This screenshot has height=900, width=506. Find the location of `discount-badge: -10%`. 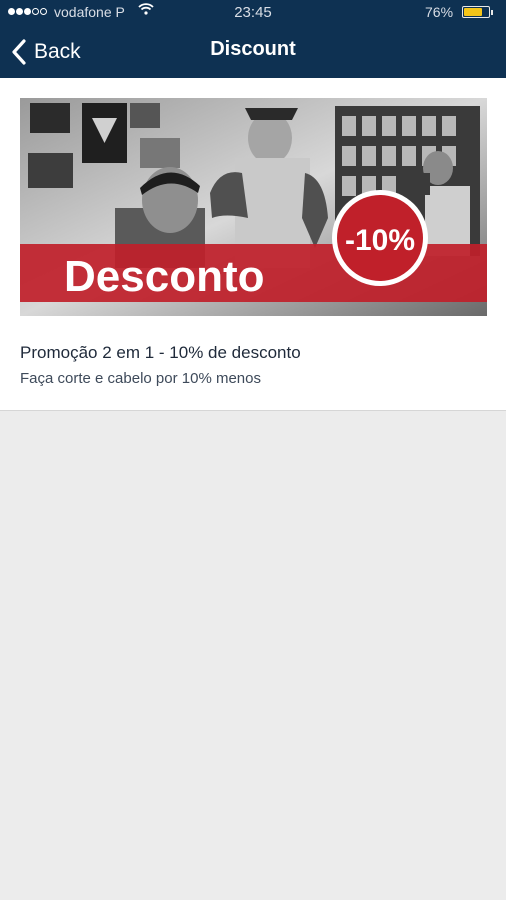

discount-badge: -10% is located at coordinates (380, 240).